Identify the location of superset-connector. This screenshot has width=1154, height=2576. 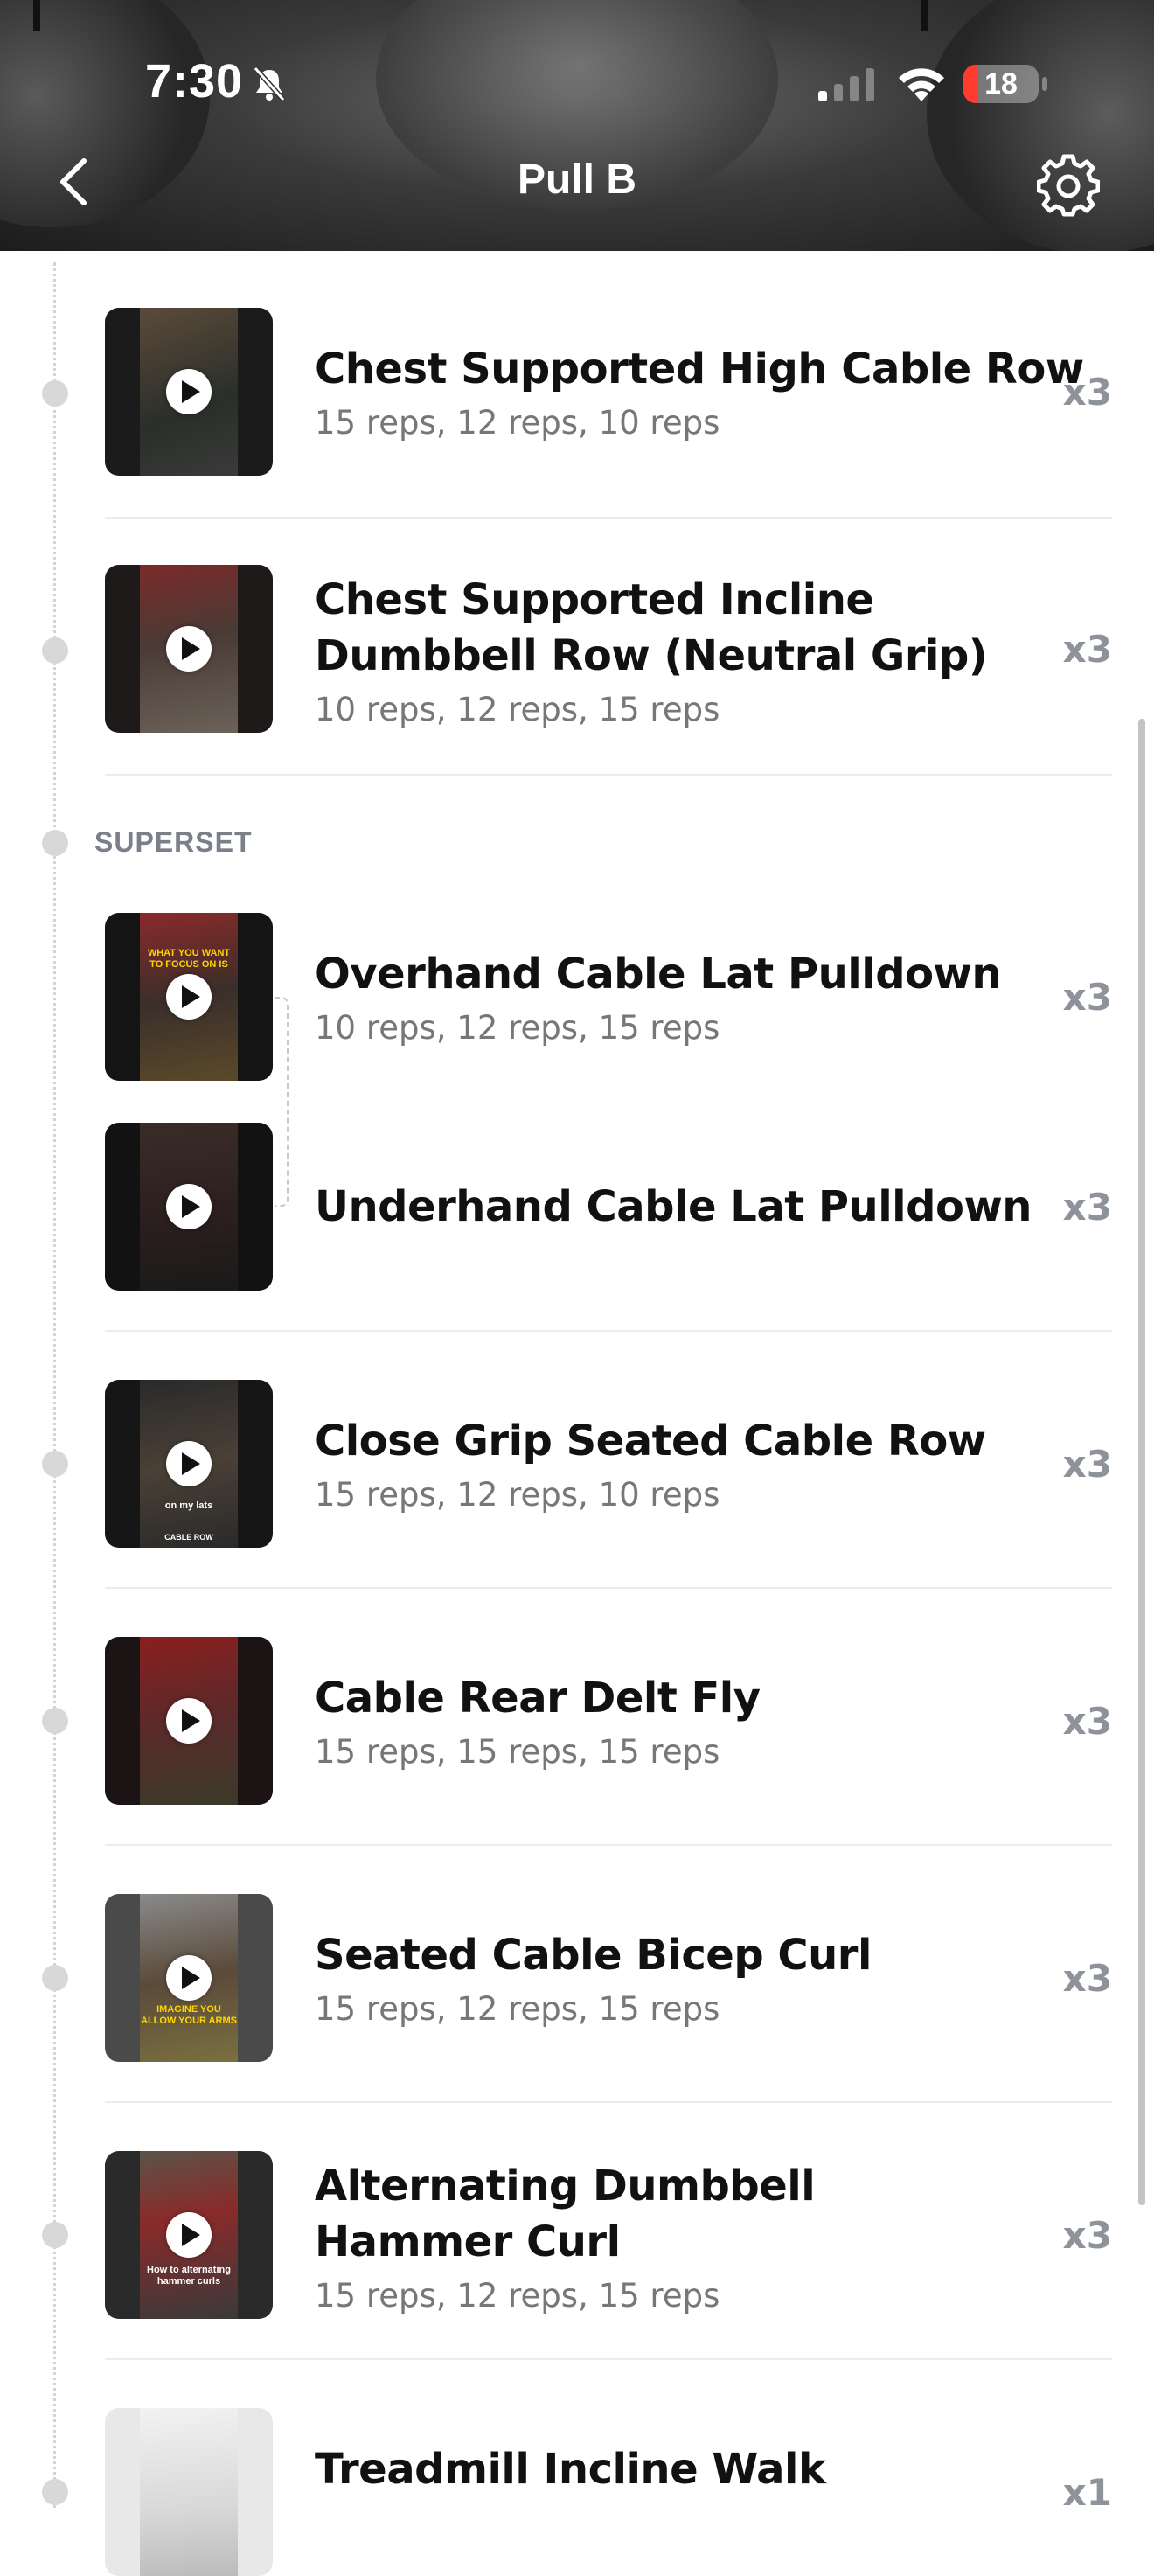
(281, 1102).